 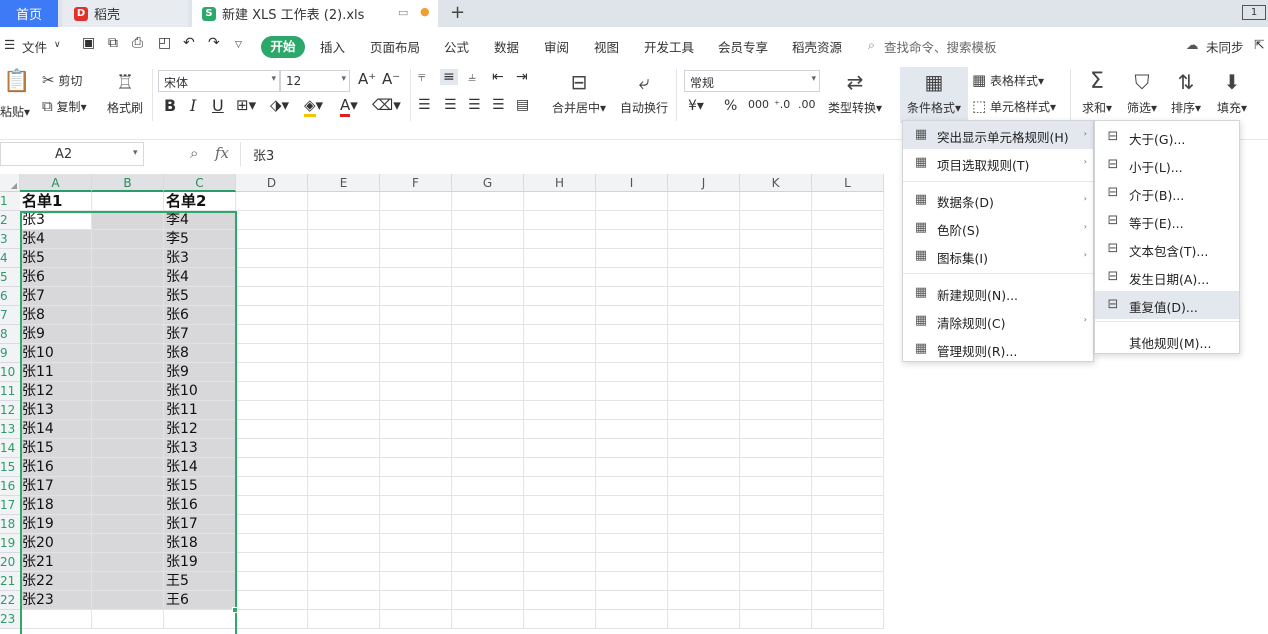 I want to click on cell-k17, so click(x=776, y=505).